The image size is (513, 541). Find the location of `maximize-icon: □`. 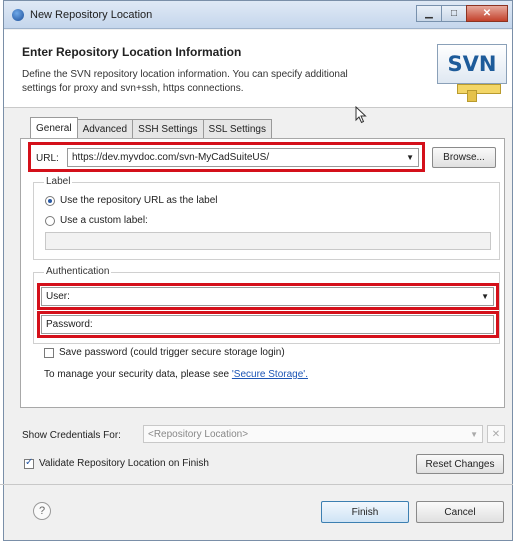

maximize-icon: □ is located at coordinates (454, 13).